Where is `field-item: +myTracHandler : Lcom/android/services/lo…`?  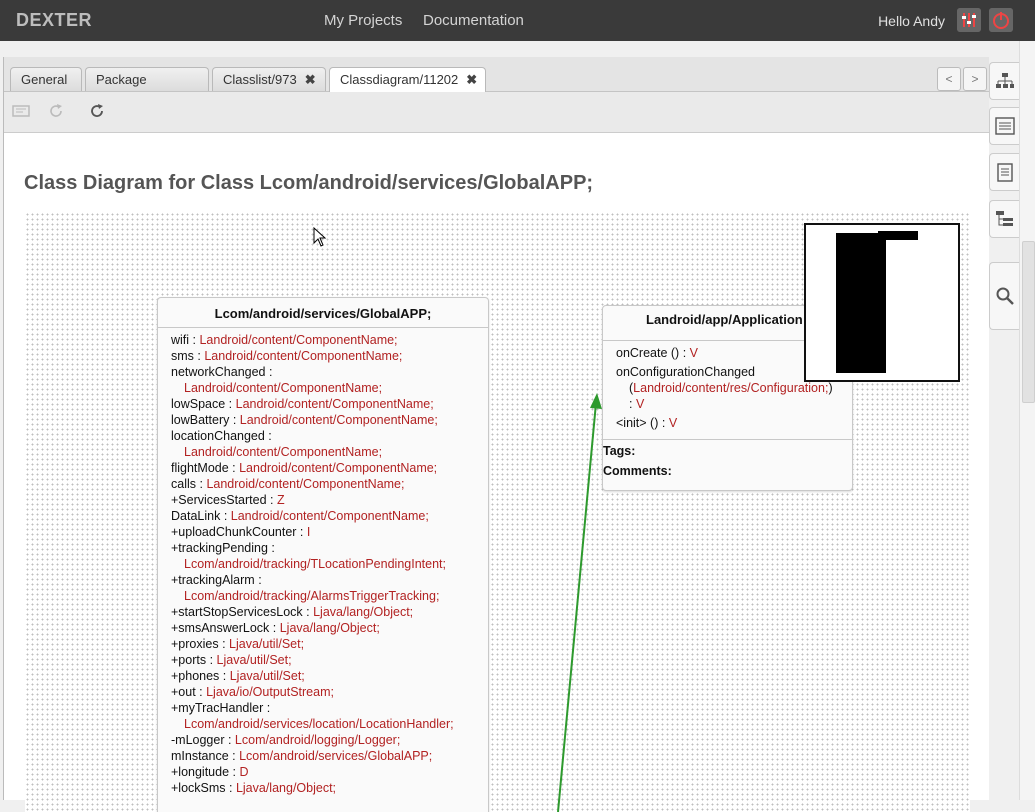
field-item: +myTracHandler : Lcom/android/services/lo… is located at coordinates (312, 716).